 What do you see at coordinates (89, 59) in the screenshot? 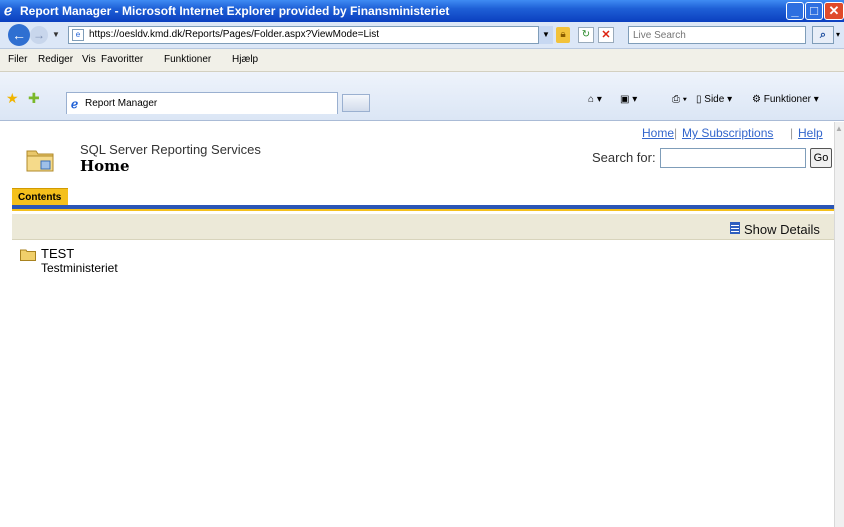
I see `menu-item-view: Vis` at bounding box center [89, 59].